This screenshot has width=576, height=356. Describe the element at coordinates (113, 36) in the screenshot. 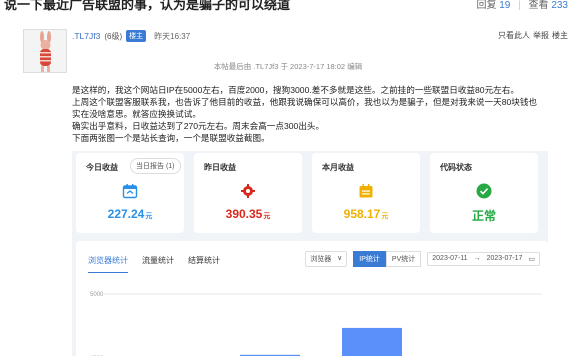

I see `author-level: (6级)` at that location.